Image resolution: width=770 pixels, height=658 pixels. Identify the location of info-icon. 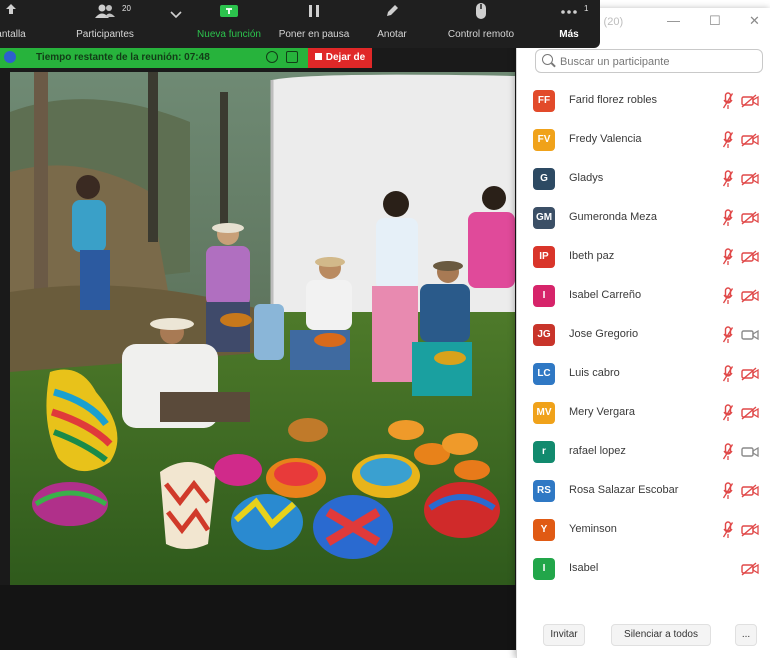
(292, 57).